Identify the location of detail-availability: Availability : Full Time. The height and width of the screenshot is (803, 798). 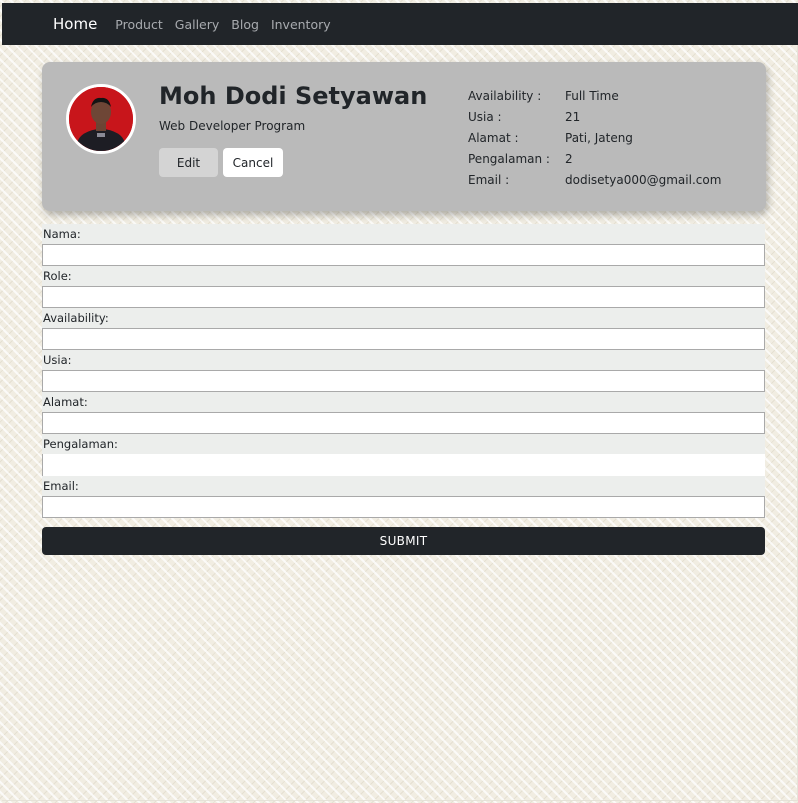
(594, 95).